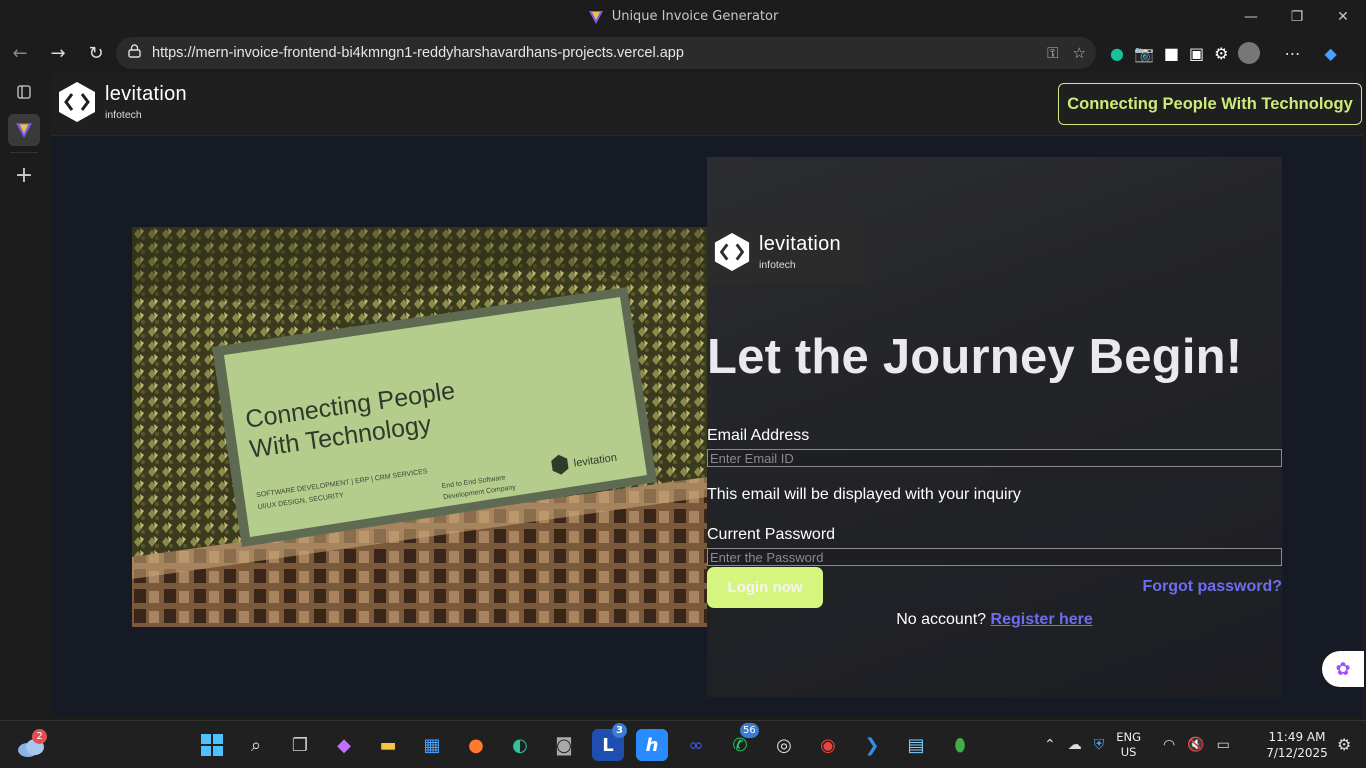 This screenshot has height=768, width=1366. I want to click on task-view-icon: ❐, so click(300, 745).